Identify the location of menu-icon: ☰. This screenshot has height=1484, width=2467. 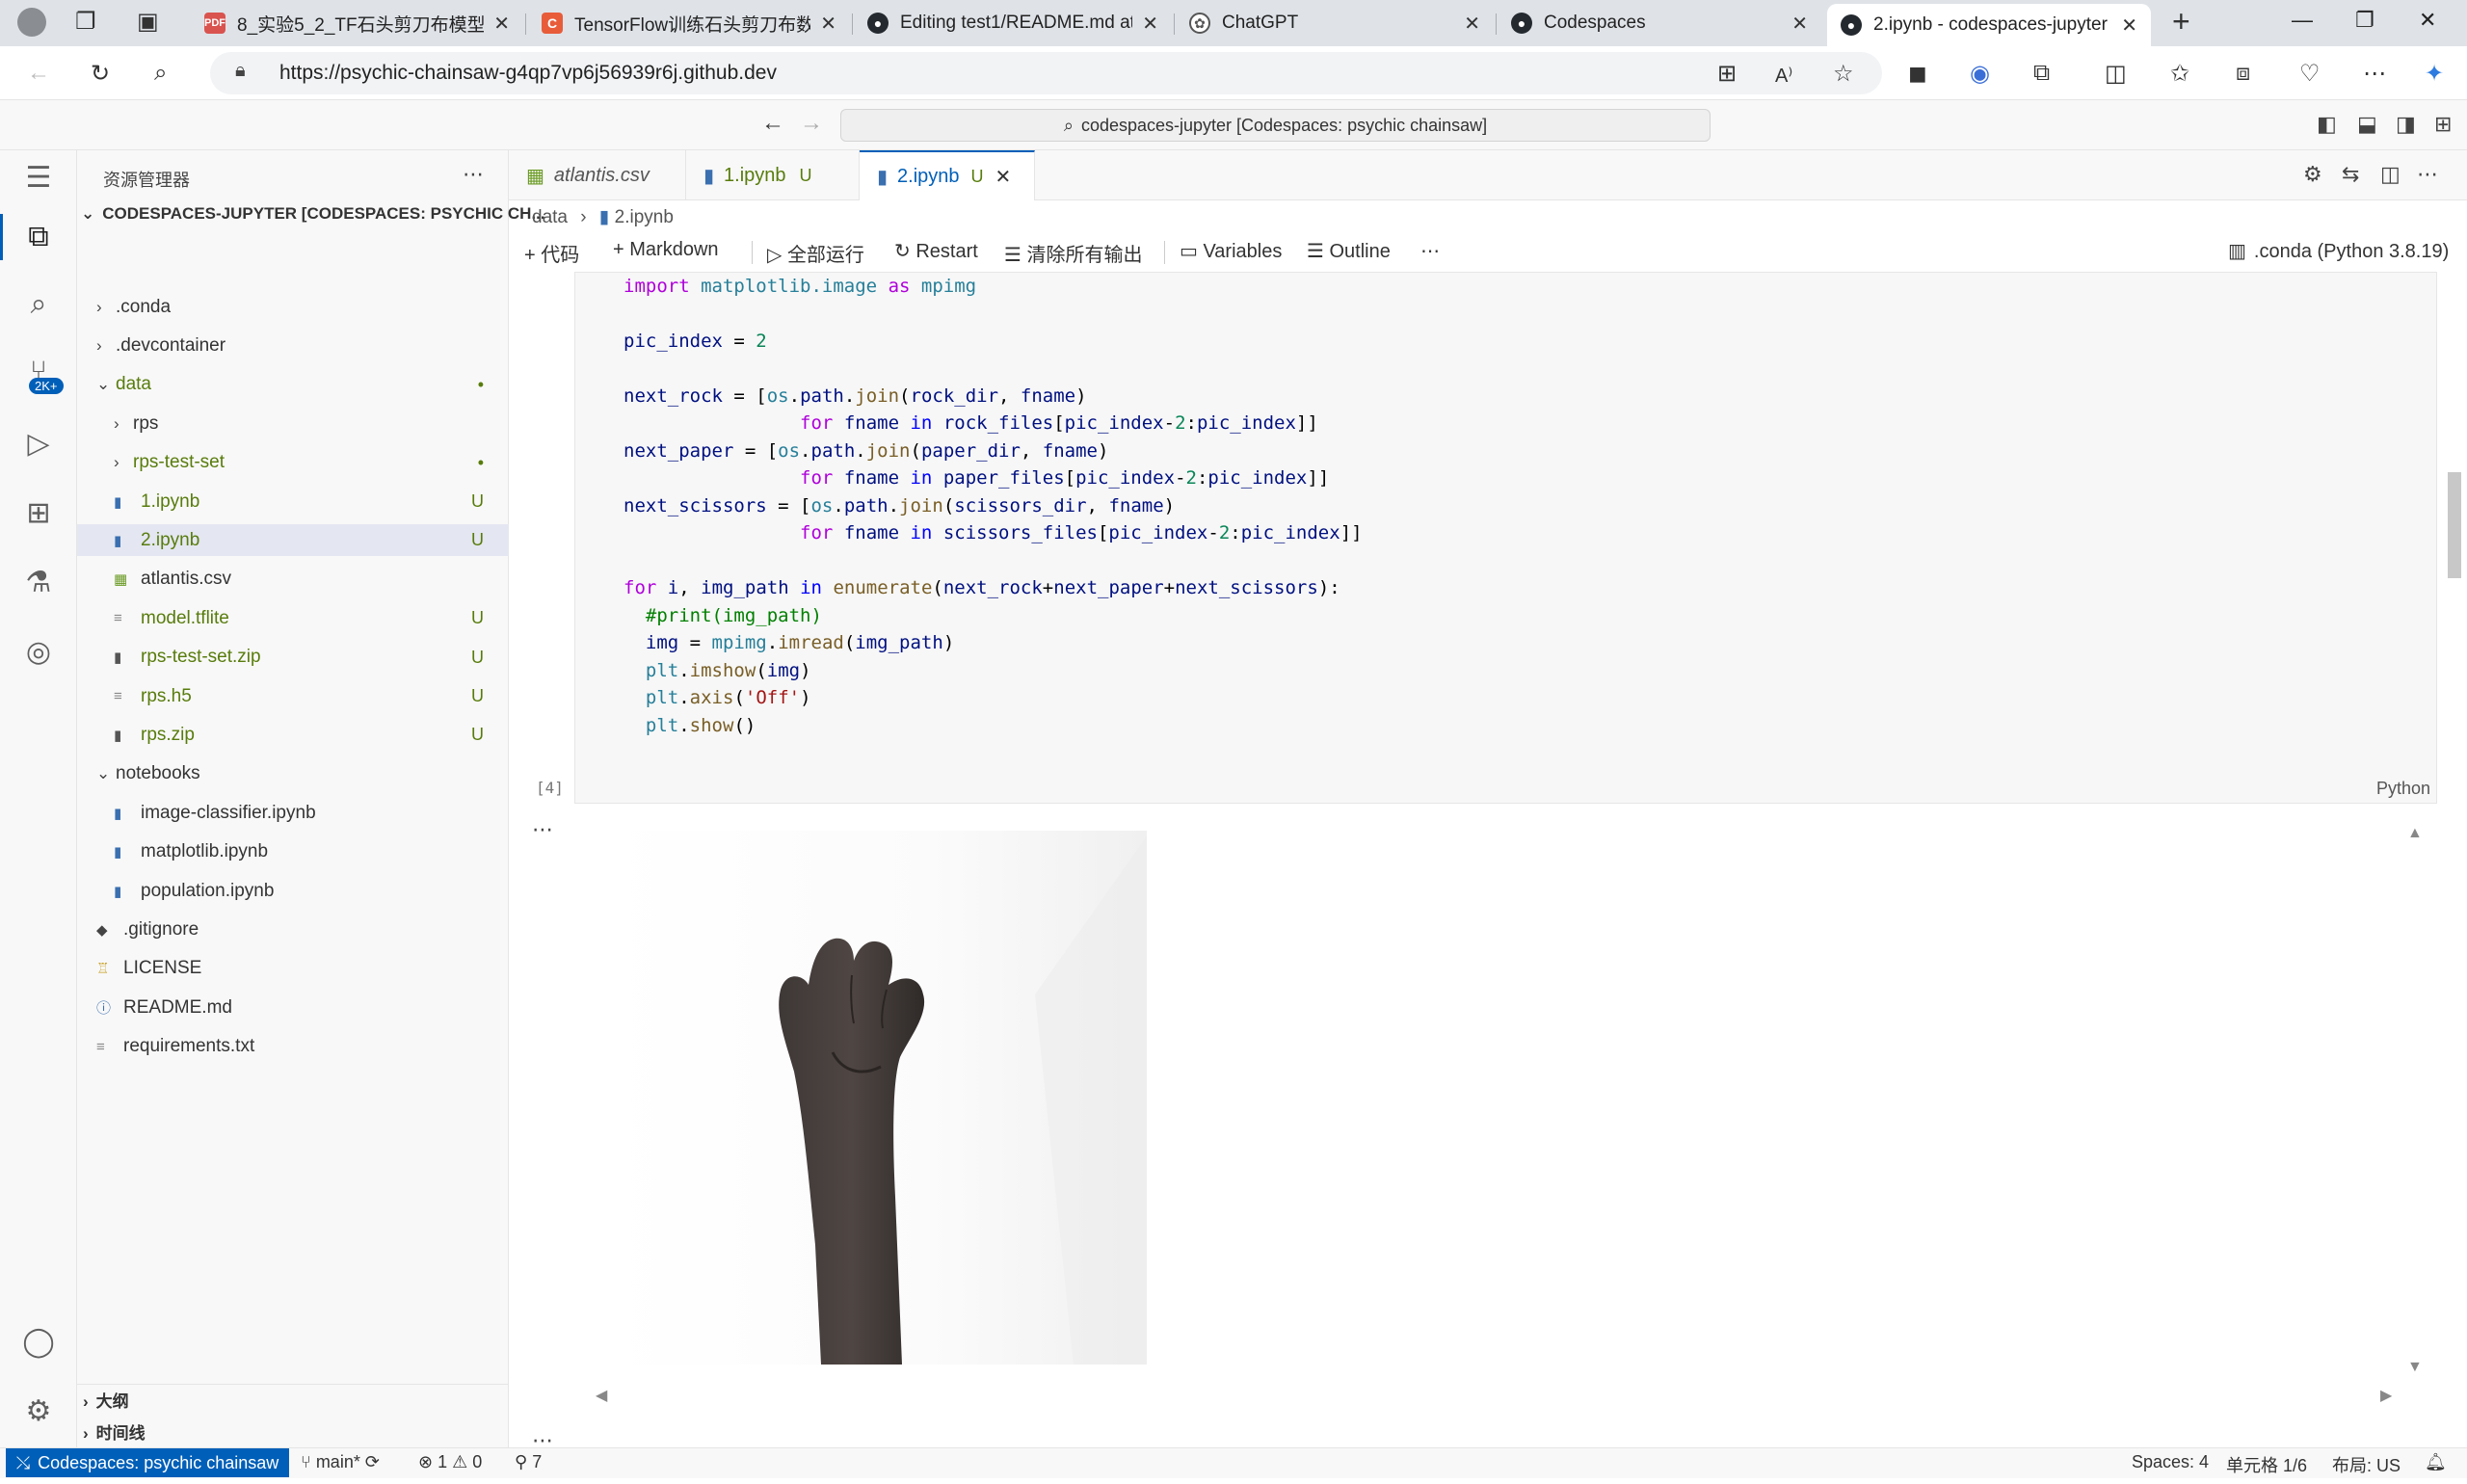
(38, 177).